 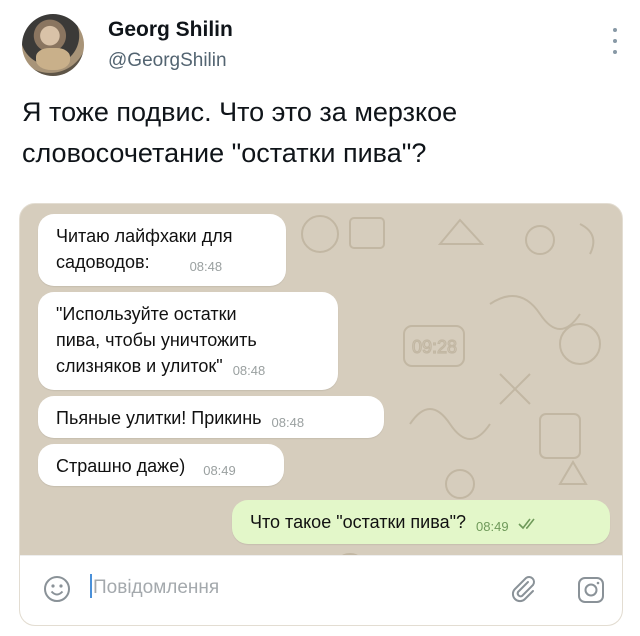 I want to click on wallpaper-clock-text: 09:28, so click(x=434, y=347).